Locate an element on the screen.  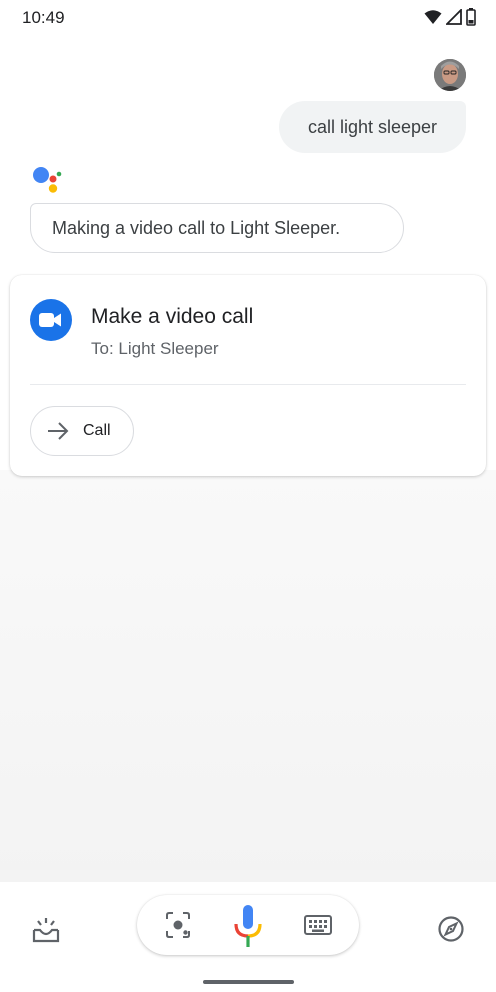
status-icons is located at coordinates (450, 17).